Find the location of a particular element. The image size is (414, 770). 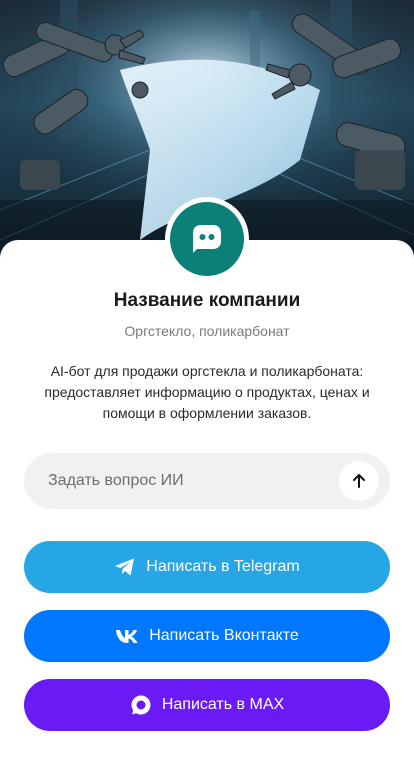

write-max-button: Написать в MAX is located at coordinates (207, 705).